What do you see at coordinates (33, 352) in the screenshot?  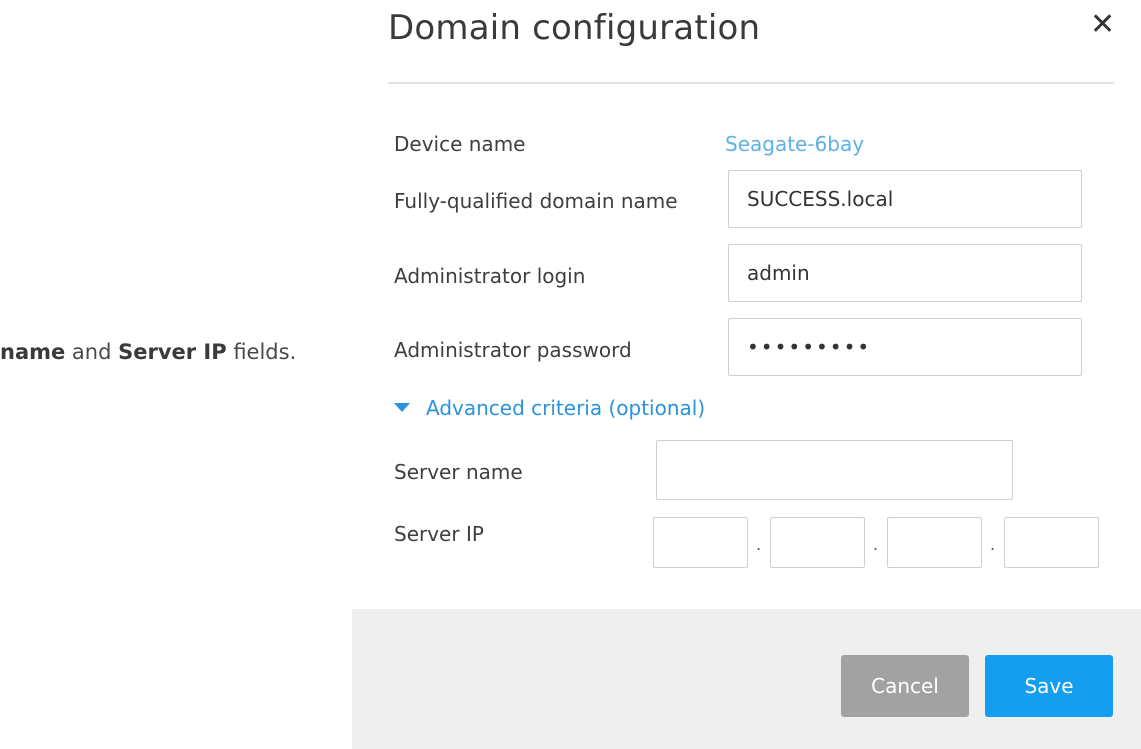 I see `instruction-bold-server-name: name` at bounding box center [33, 352].